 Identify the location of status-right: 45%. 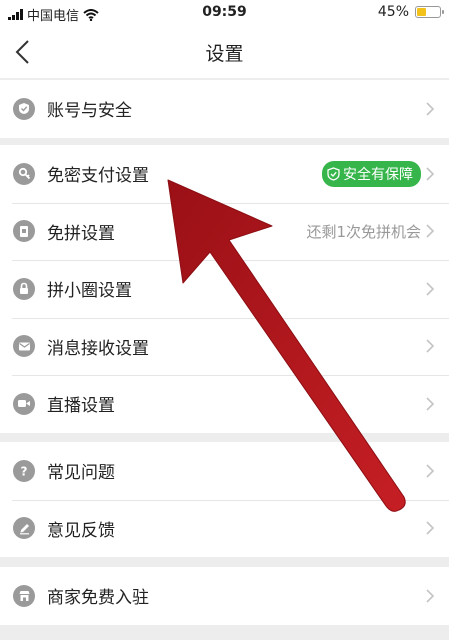
(410, 12).